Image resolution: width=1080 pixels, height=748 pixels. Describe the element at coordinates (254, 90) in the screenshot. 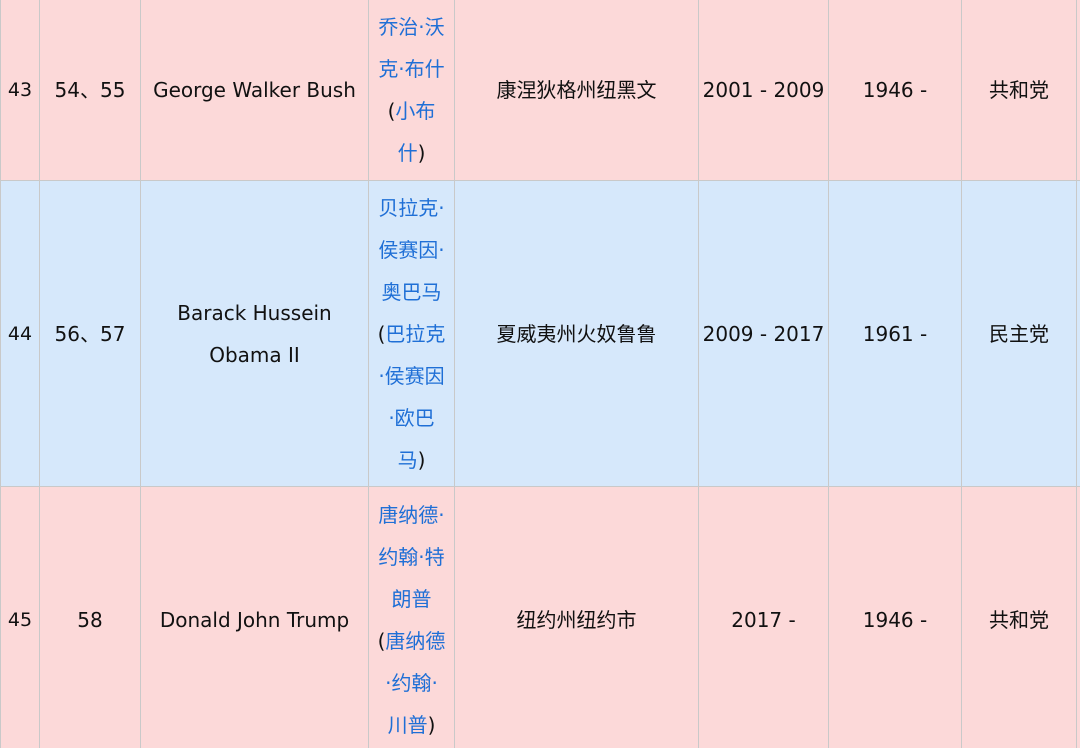

I see `english-name-cell: George Walker Bush` at that location.